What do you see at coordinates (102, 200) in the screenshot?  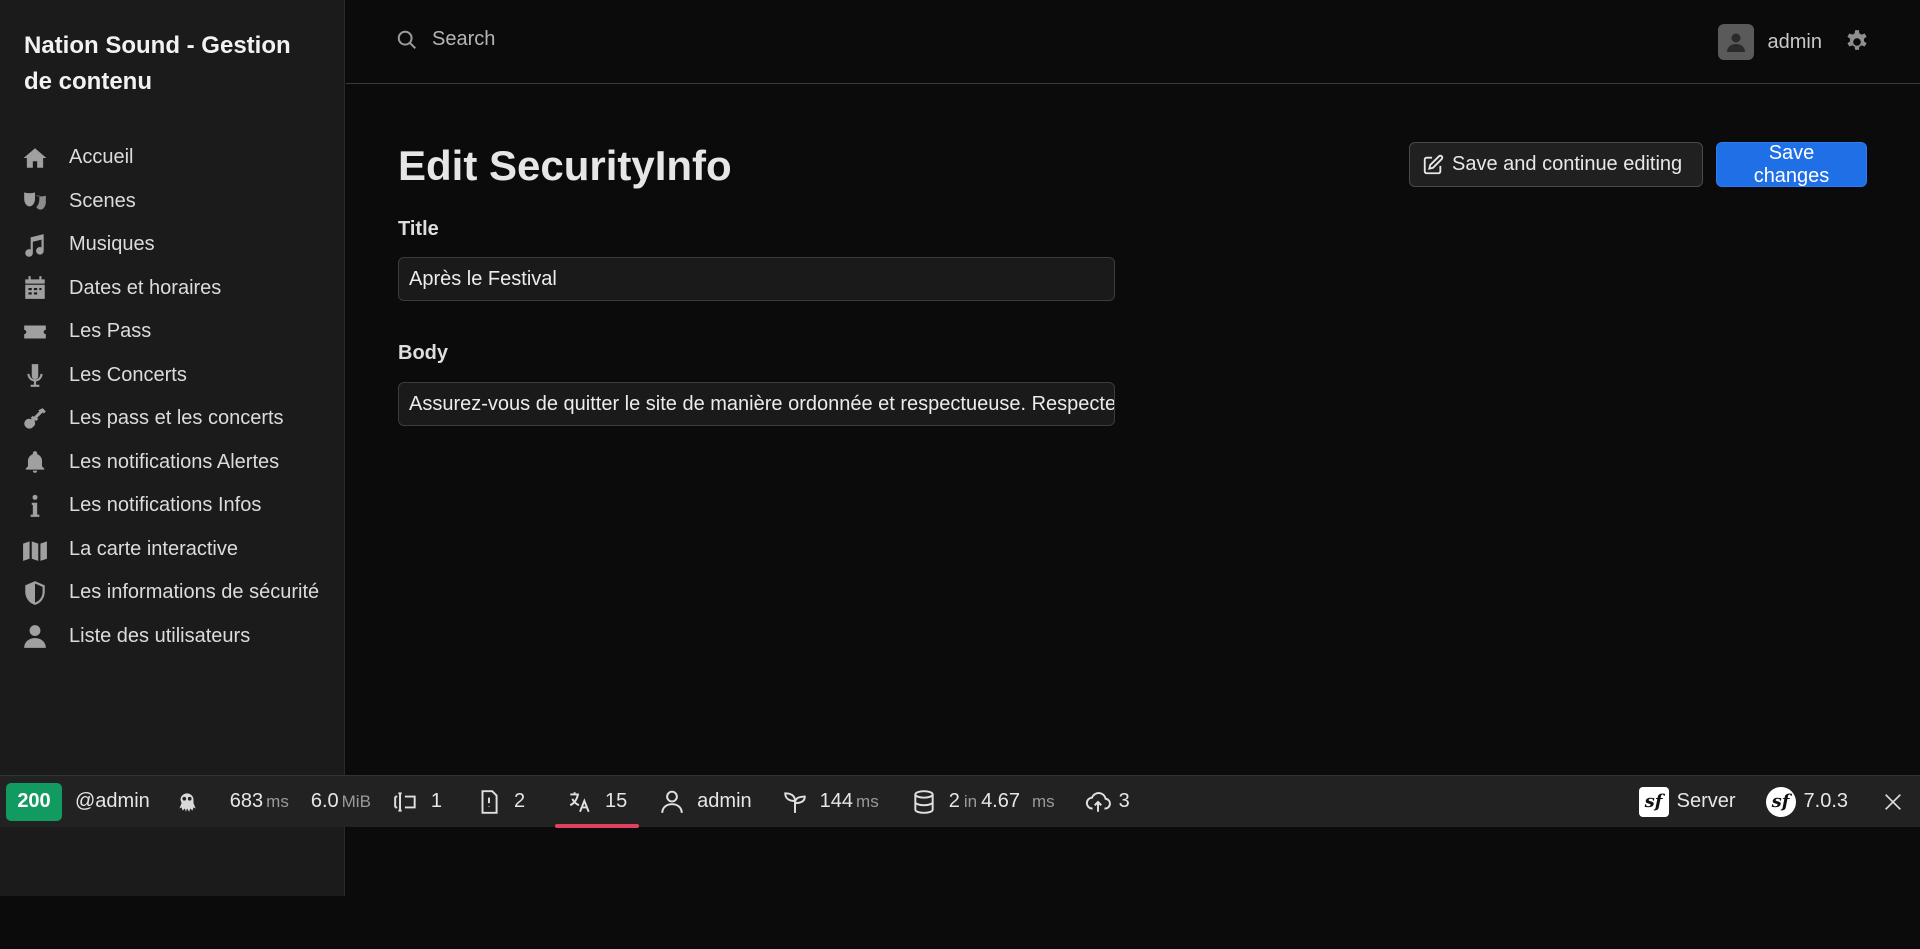 I see `sidebar-item-label: Scenes` at bounding box center [102, 200].